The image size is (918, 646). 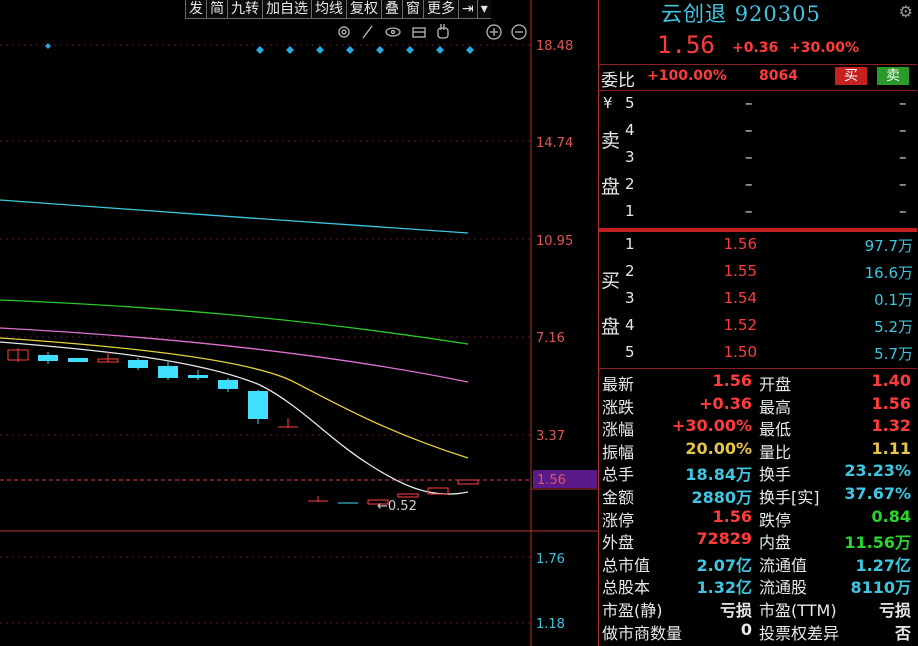 What do you see at coordinates (724, 539) in the screenshot?
I see `stat-value: 72829` at bounding box center [724, 539].